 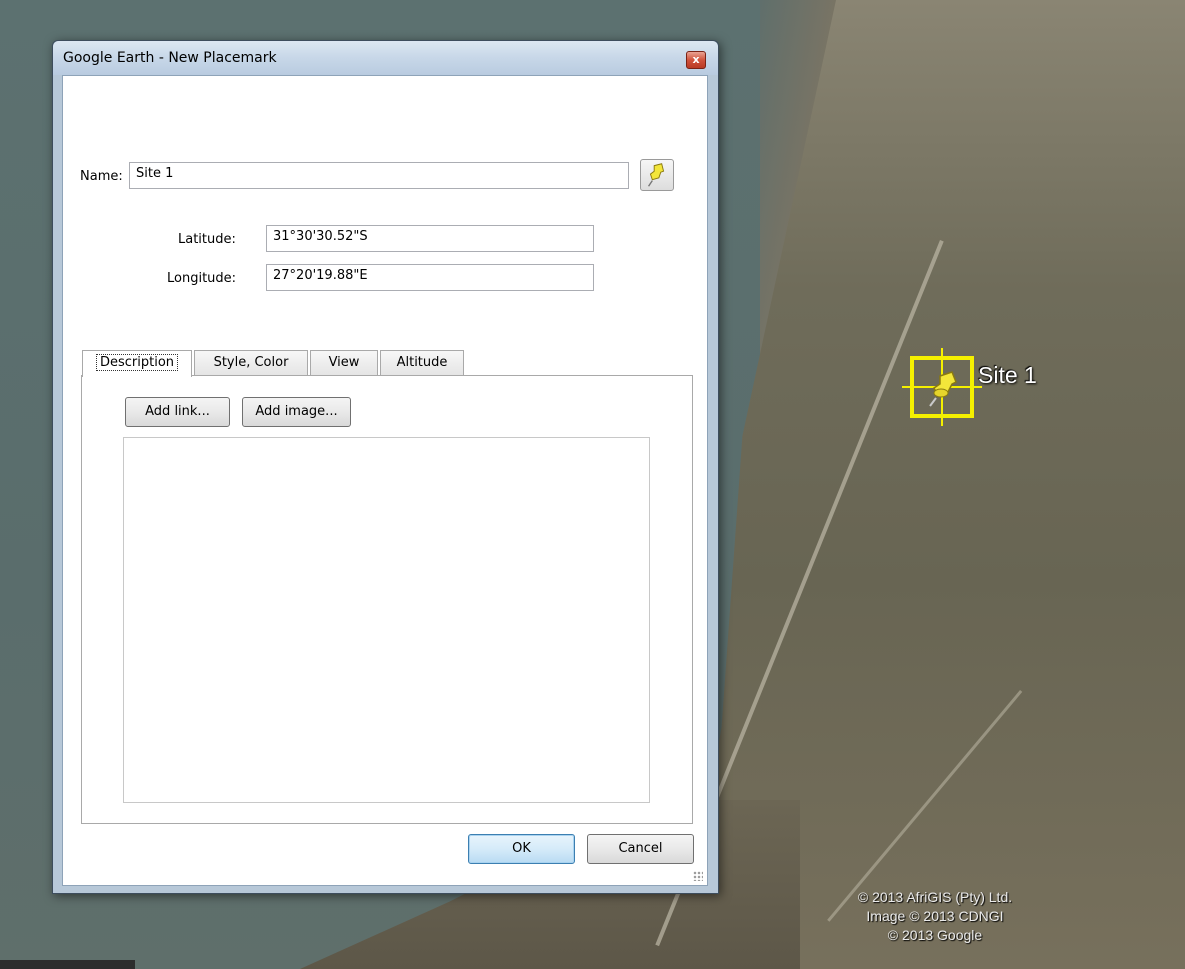 I want to click on tab-label: Altitude, so click(x=422, y=362).